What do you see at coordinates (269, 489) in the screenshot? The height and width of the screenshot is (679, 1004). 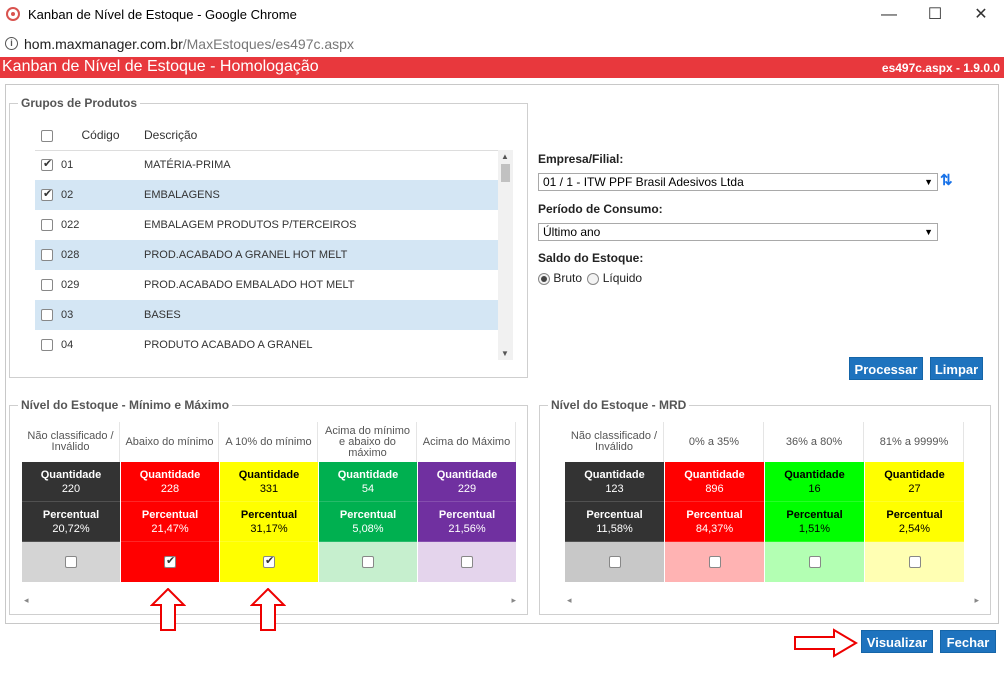 I see `quantity-value: 331` at bounding box center [269, 489].